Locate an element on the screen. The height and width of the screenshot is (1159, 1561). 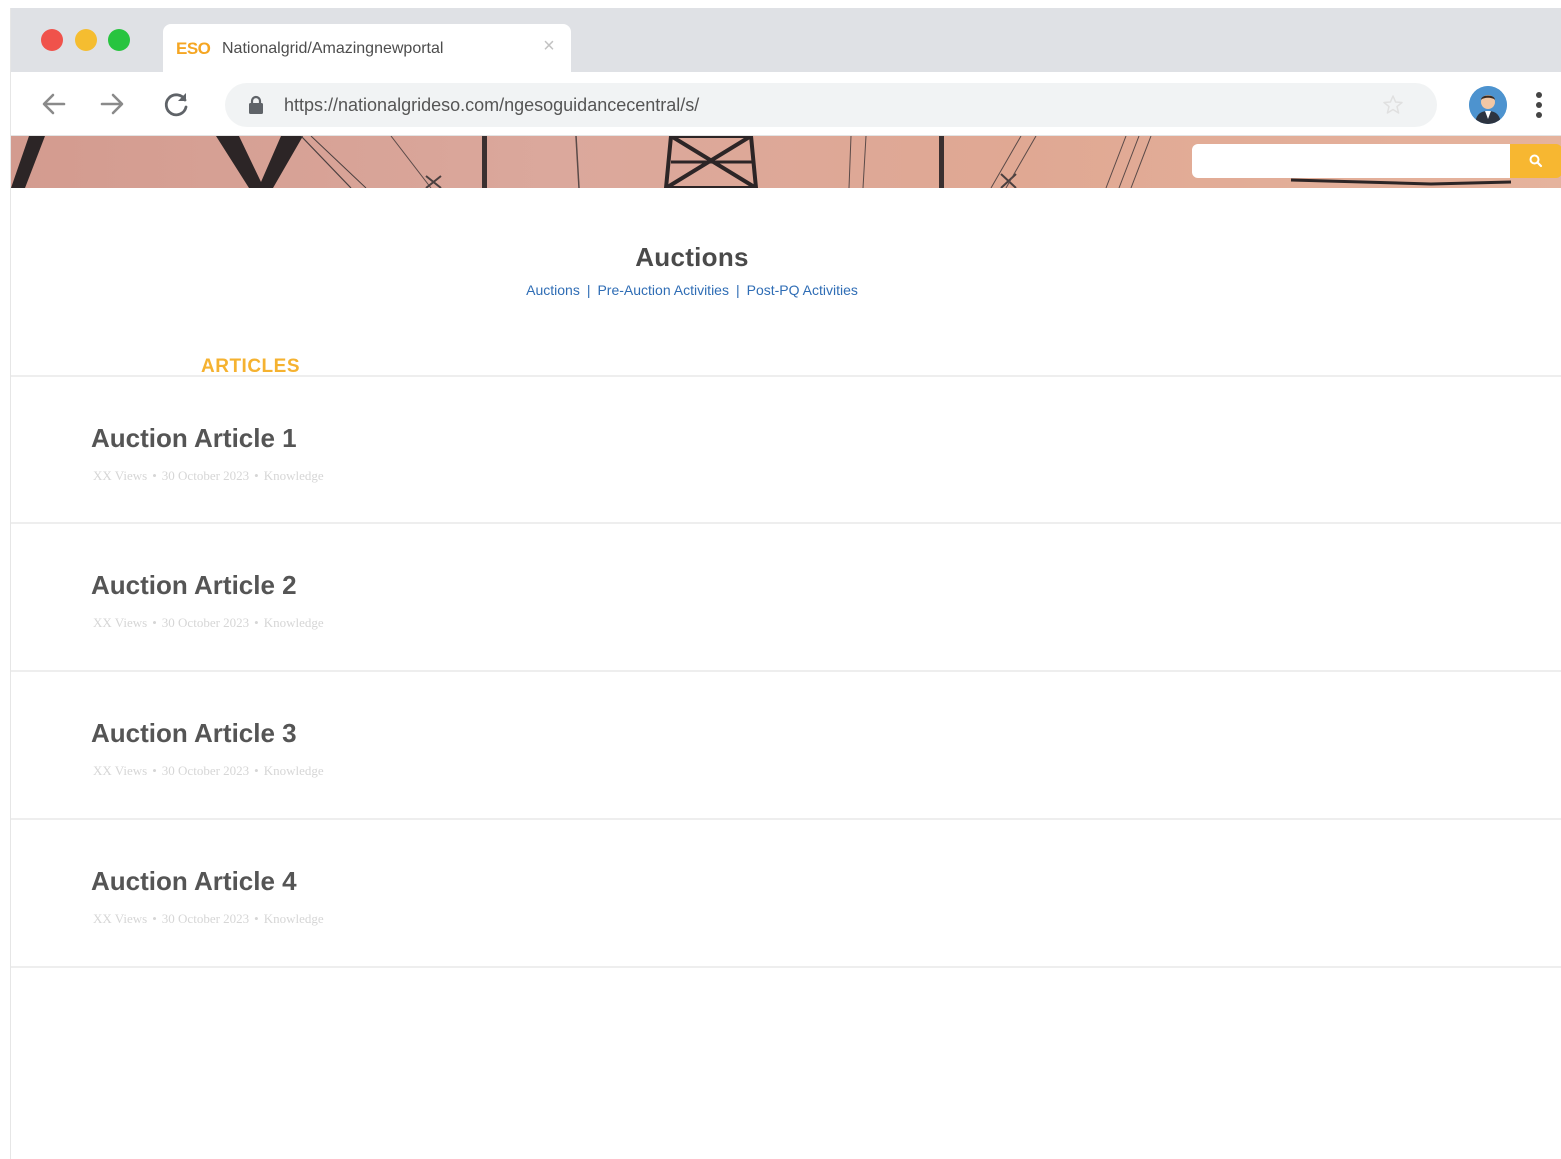
hero-banner is located at coordinates (786, 162).